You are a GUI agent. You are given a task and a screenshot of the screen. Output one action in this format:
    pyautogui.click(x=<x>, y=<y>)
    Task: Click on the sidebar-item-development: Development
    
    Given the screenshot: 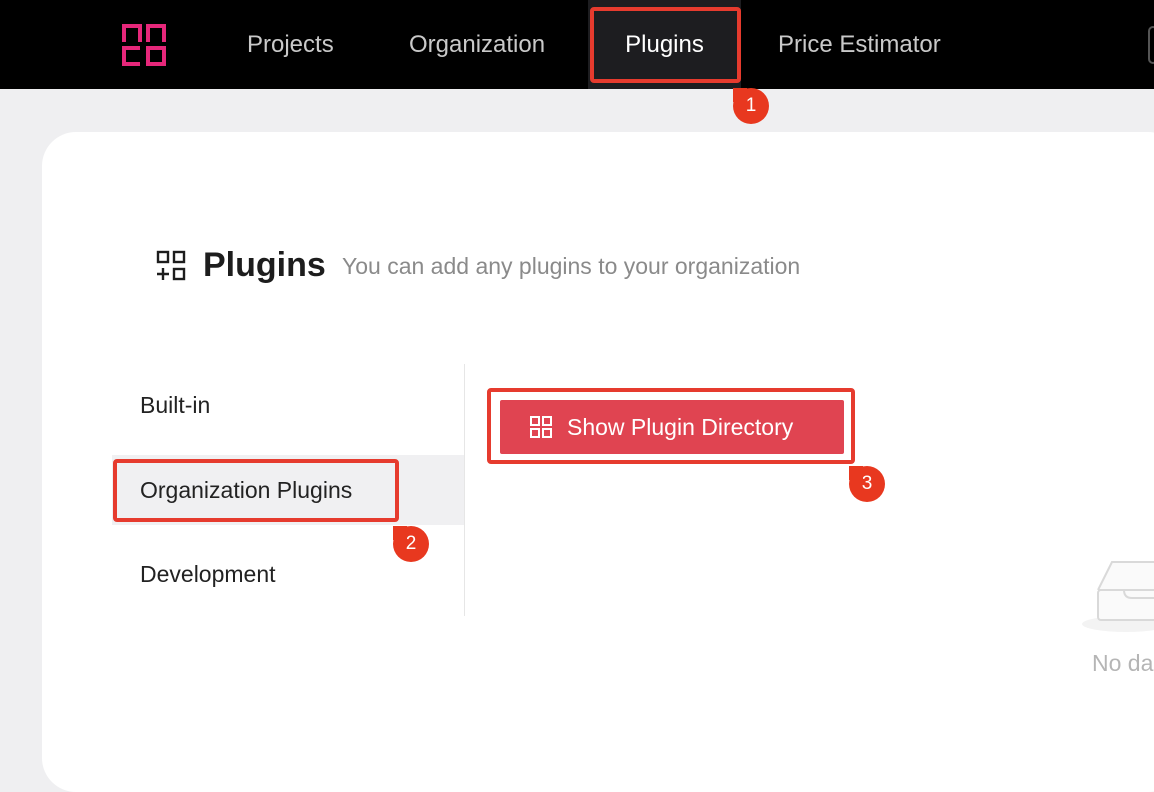 What is the action you would take?
    pyautogui.click(x=208, y=574)
    